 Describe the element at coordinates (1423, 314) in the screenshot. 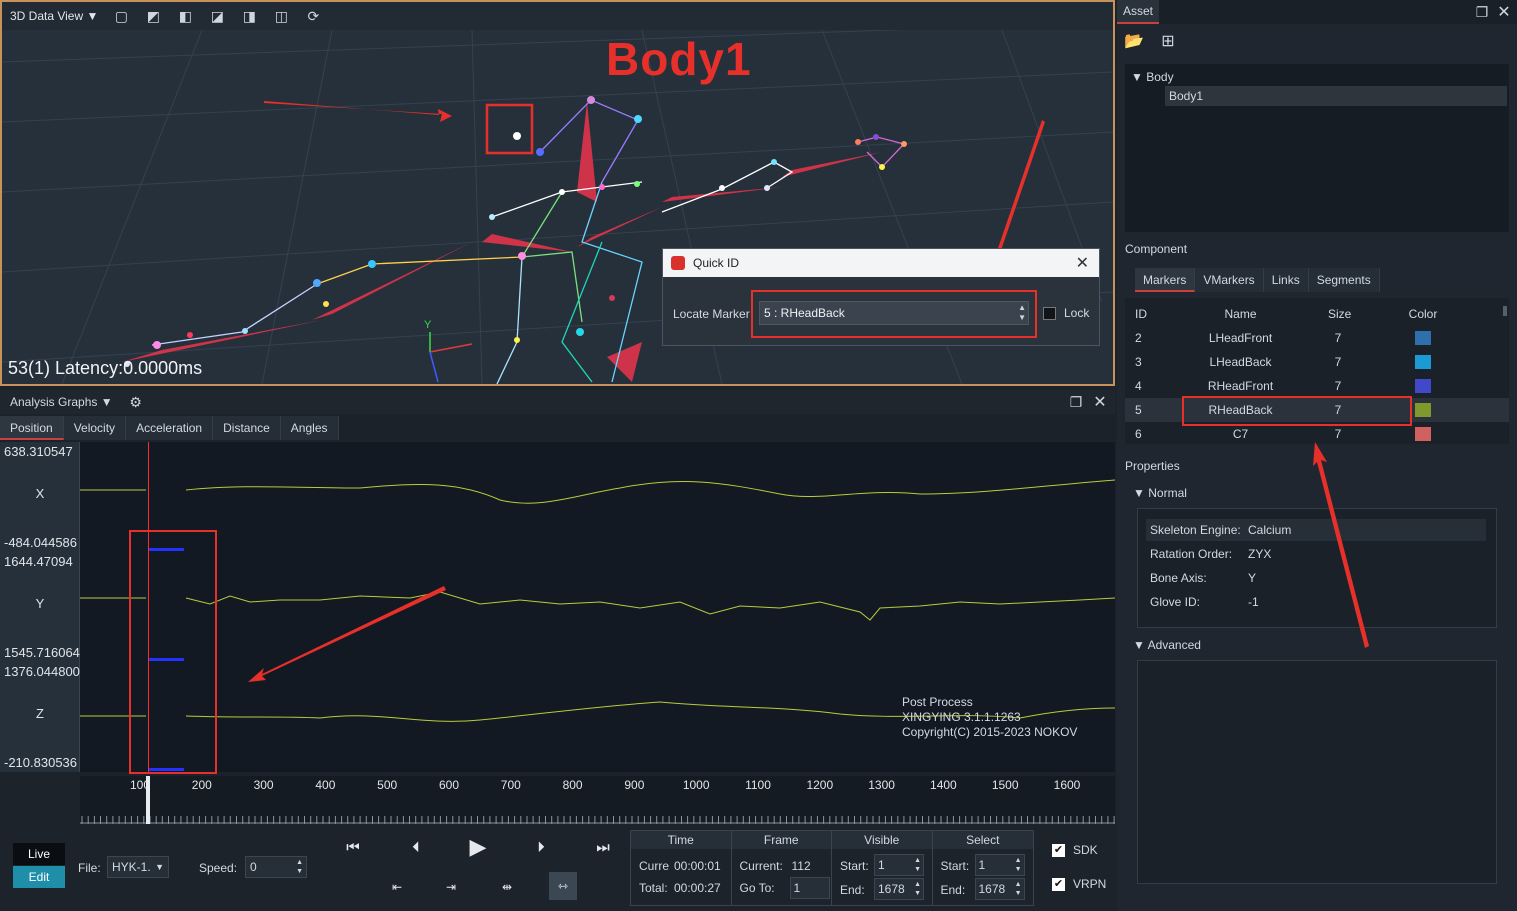

I see `column-header-color: Color` at that location.